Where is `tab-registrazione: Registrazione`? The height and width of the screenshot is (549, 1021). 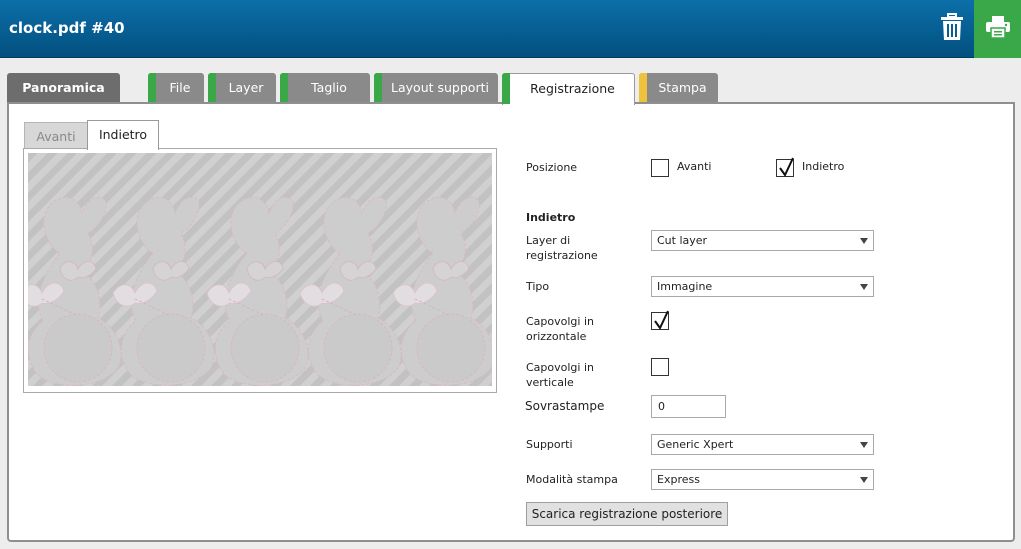
tab-registrazione: Registrazione is located at coordinates (568, 89).